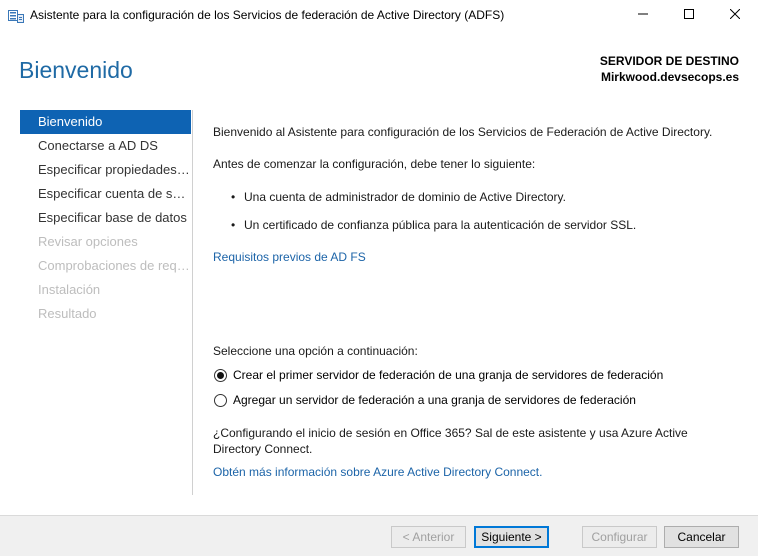  I want to click on nav-item-especificar-base-datos: Especificar base de datos, so click(105, 218).